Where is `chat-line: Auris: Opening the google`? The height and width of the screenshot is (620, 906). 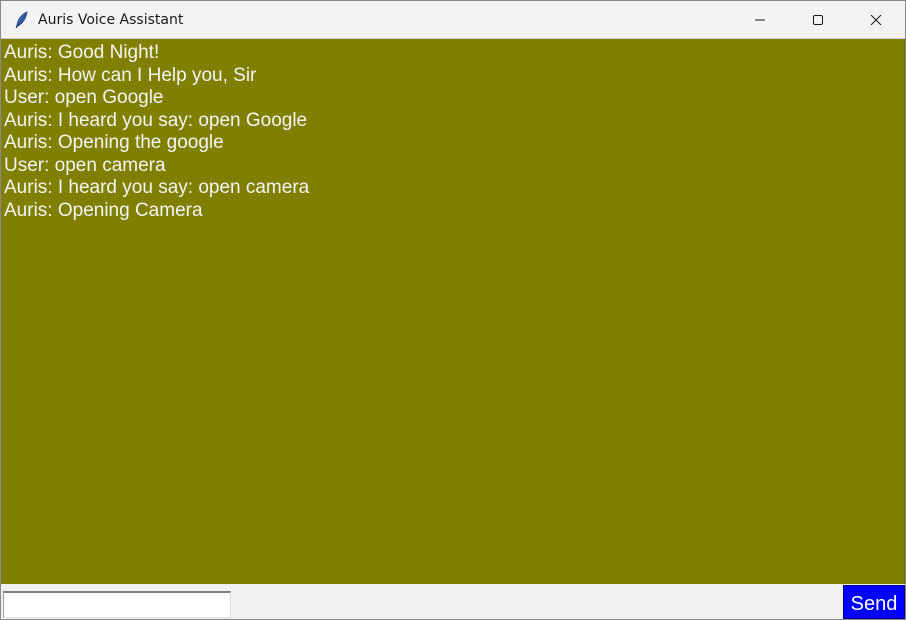
chat-line: Auris: Opening the google is located at coordinates (114, 142).